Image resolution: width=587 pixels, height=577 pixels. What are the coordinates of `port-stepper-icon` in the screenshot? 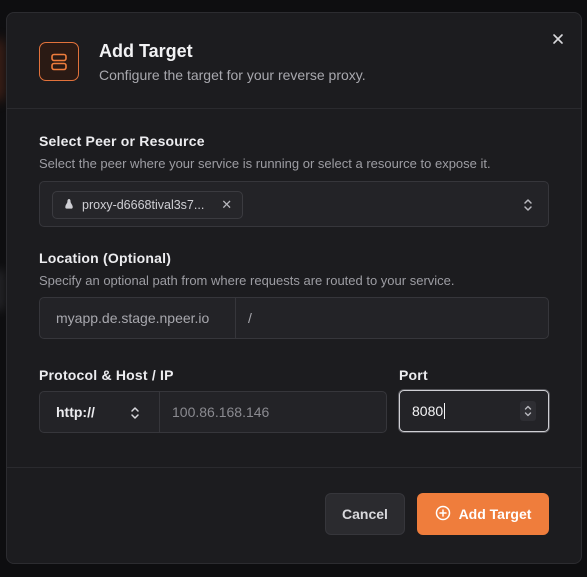 It's located at (528, 411).